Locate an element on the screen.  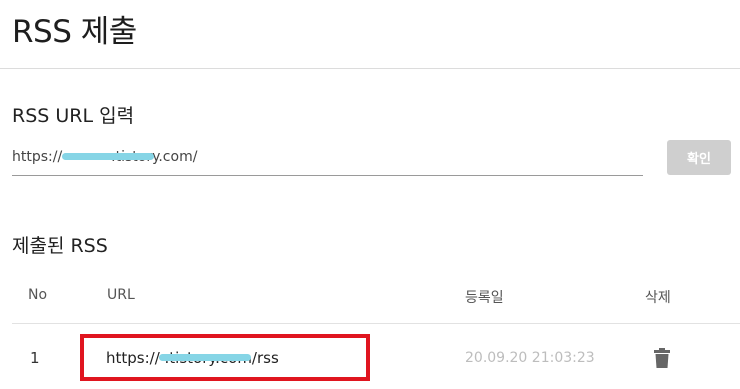
title-divider is located at coordinates (370, 68).